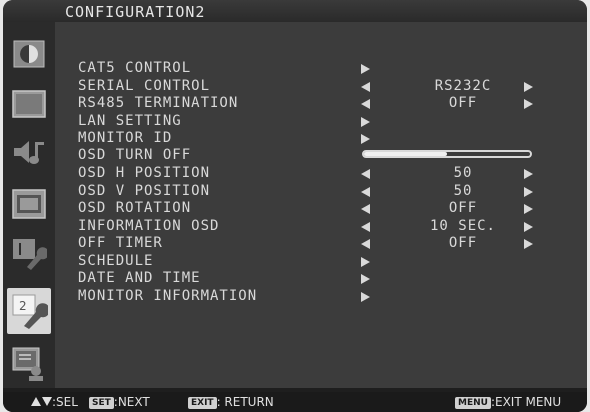 The width and height of the screenshot is (590, 412). Describe the element at coordinates (328, 103) in the screenshot. I see `menu-item-rs485-termination: RS485 TERMINATION OFF` at that location.